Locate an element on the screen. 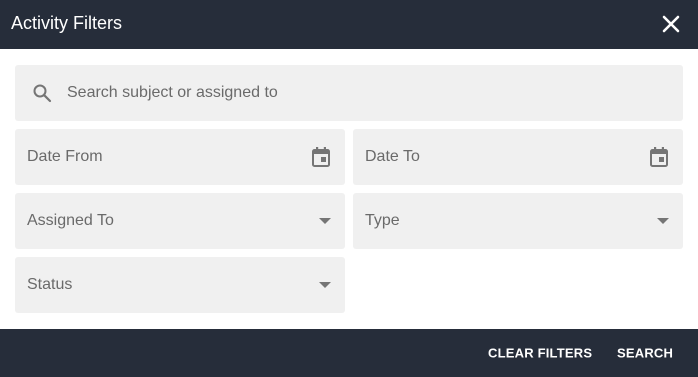  close-button is located at coordinates (671, 24).